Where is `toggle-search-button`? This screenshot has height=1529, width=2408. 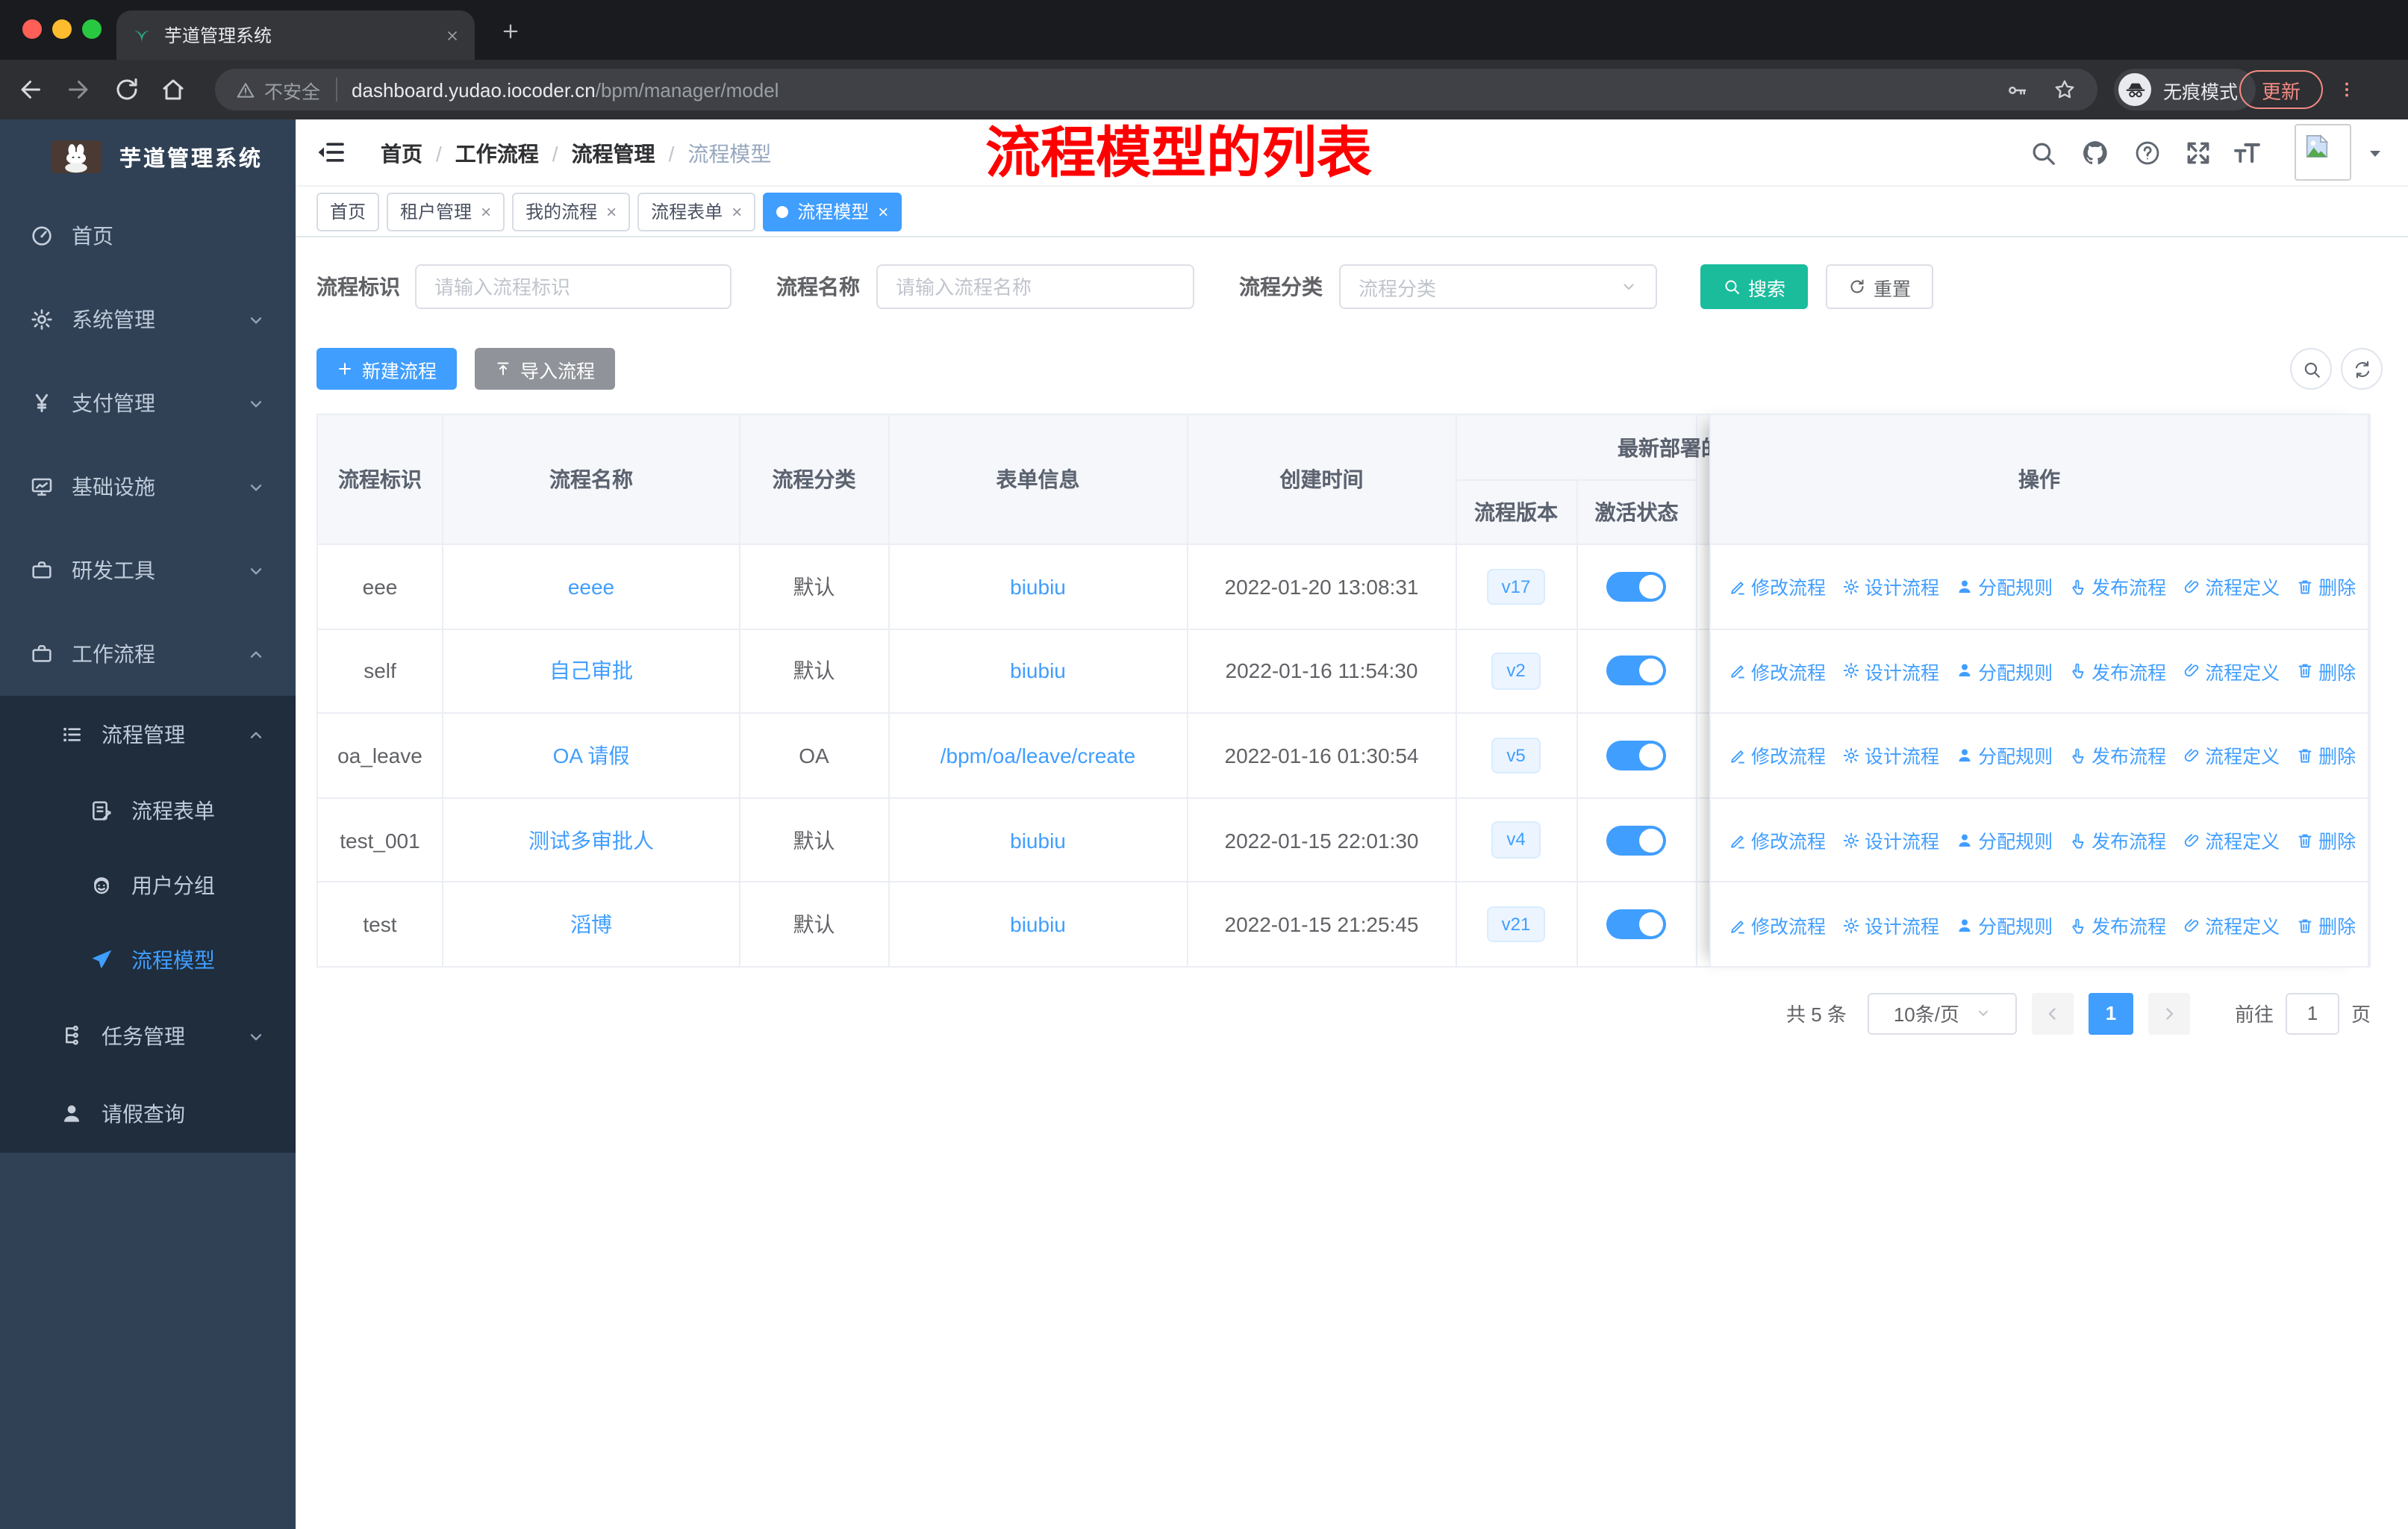
toggle-search-button is located at coordinates (2311, 369).